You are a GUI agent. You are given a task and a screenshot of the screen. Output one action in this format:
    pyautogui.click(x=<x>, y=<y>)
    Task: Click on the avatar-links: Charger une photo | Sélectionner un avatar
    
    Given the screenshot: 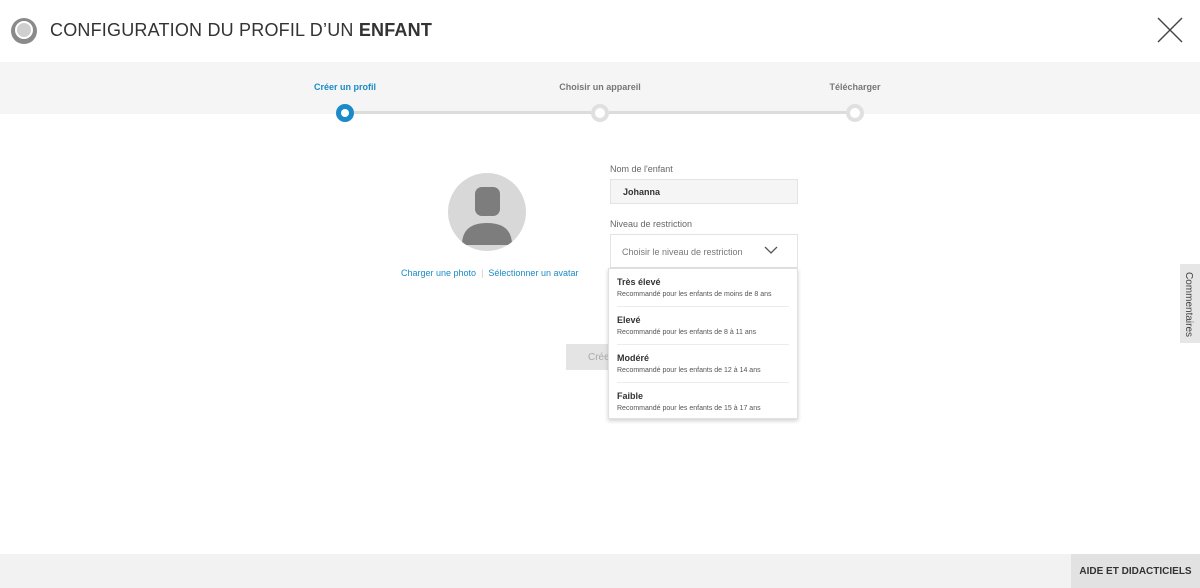 What is the action you would take?
    pyautogui.click(x=489, y=273)
    